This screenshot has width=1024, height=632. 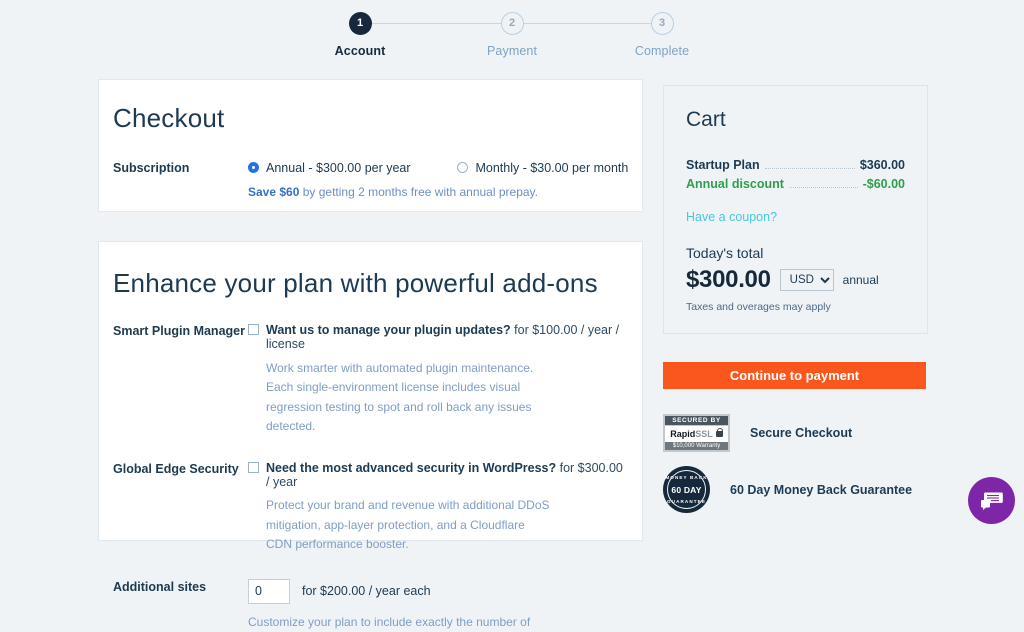 I want to click on ssl-brand-light: SSL, so click(x=704, y=433).